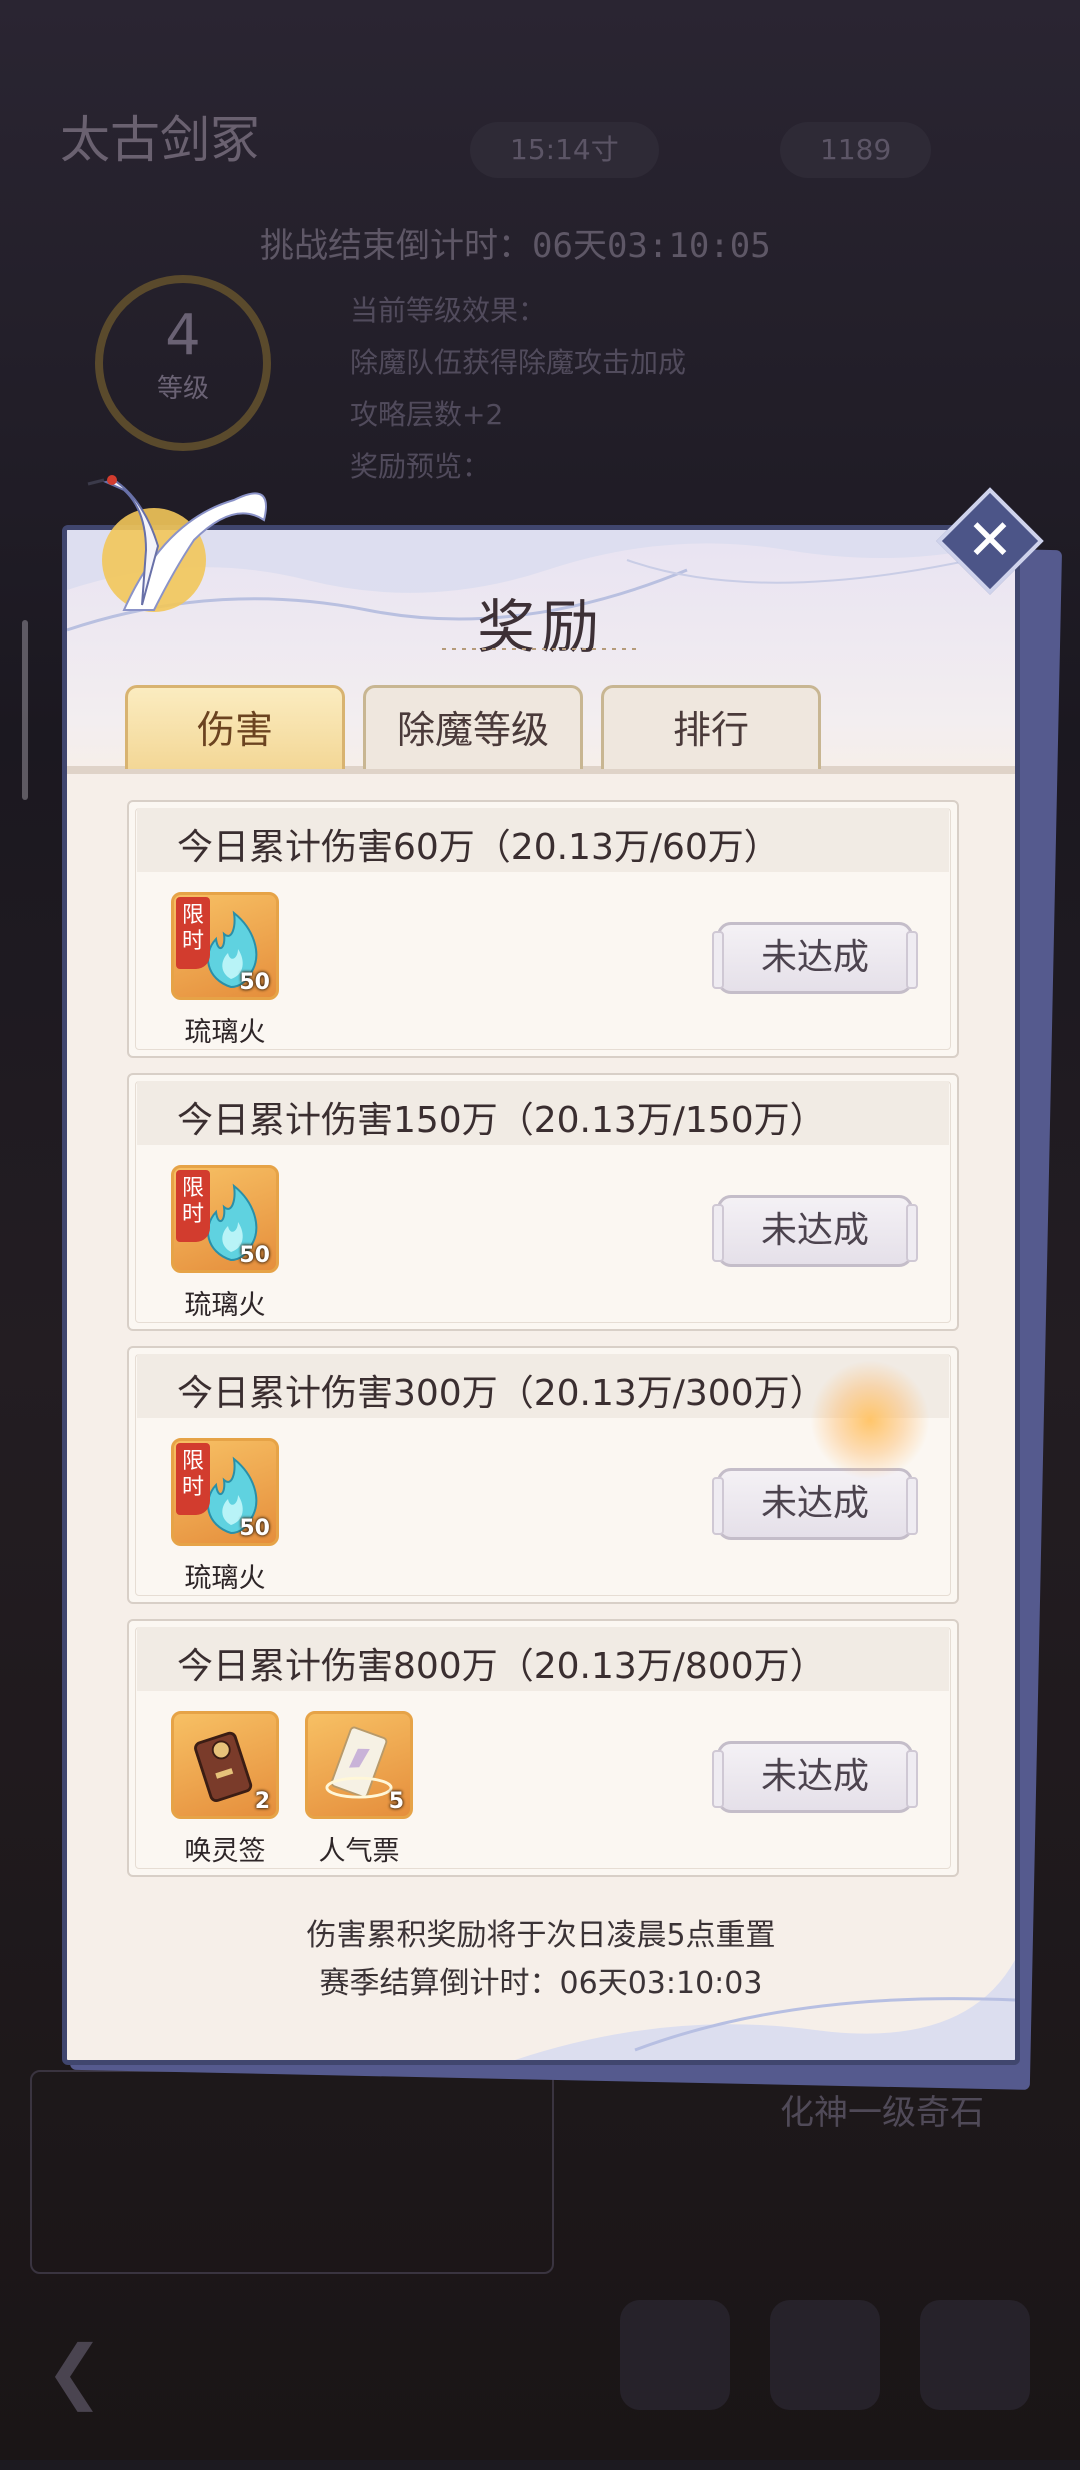 This screenshot has height=2470, width=1080. Describe the element at coordinates (396, 1801) in the screenshot. I see `item-quantity: 5` at that location.